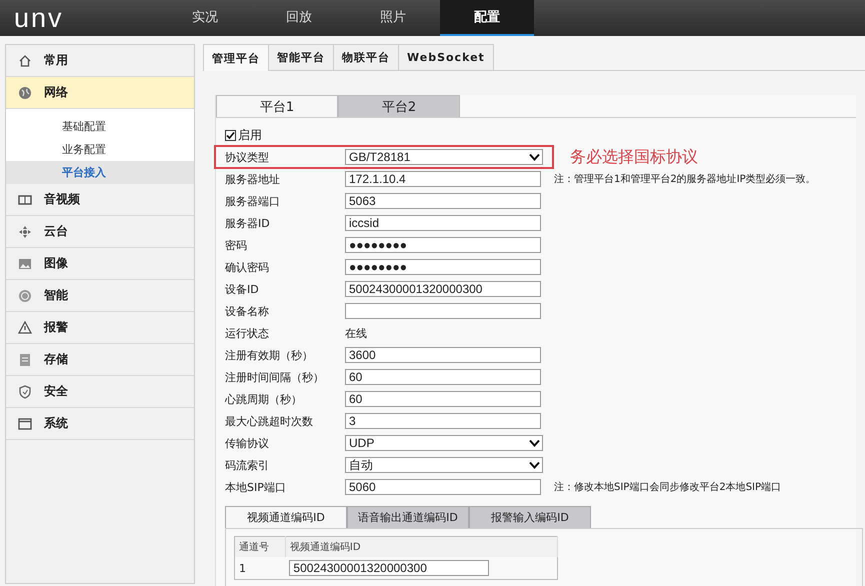  Describe the element at coordinates (236, 245) in the screenshot. I see `field-label: 密码` at that location.